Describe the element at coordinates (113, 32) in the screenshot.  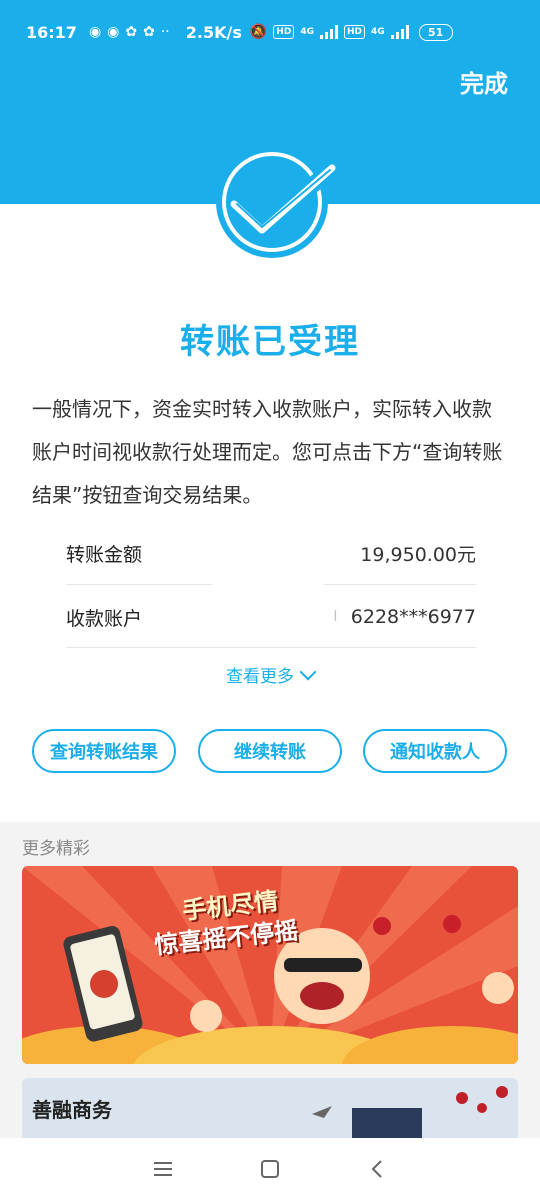
I see `wechat-icon-2: ◉` at that location.